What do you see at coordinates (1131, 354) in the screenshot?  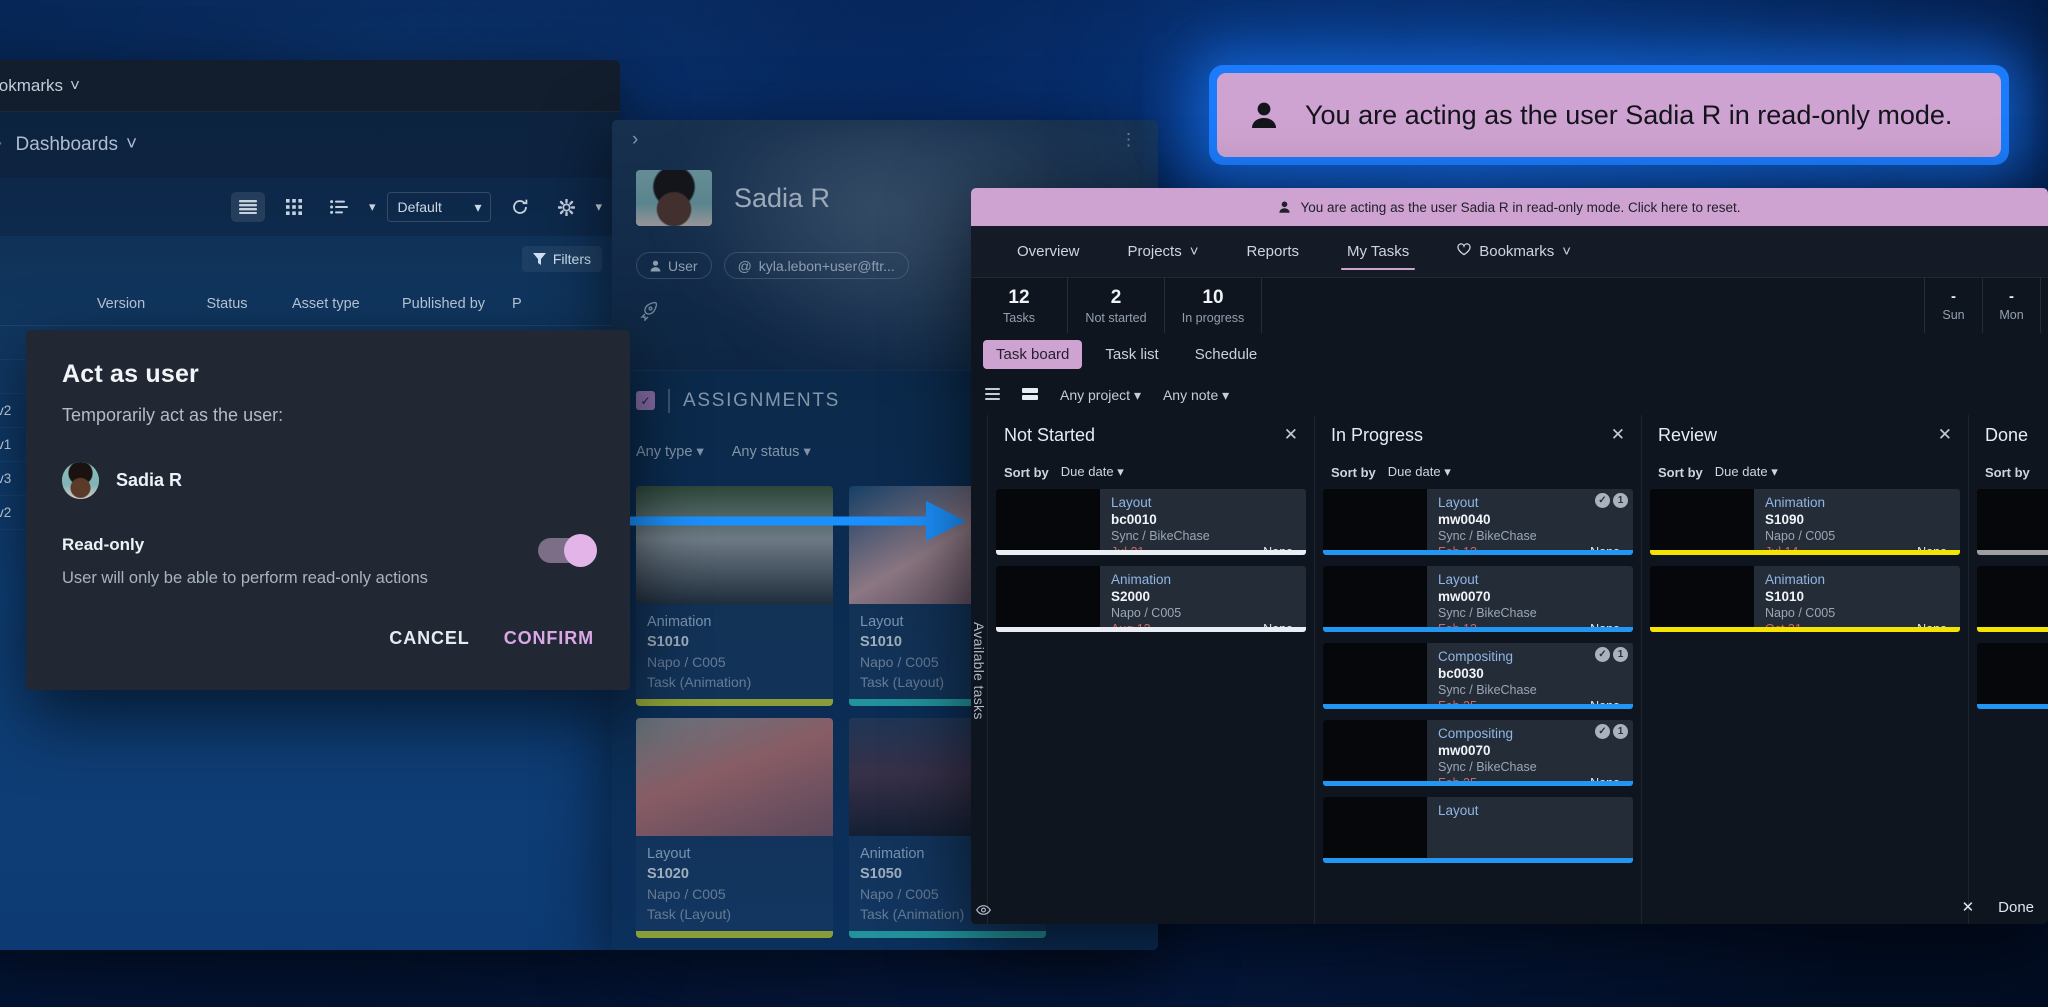 I see `view-task-list: Task list` at bounding box center [1131, 354].